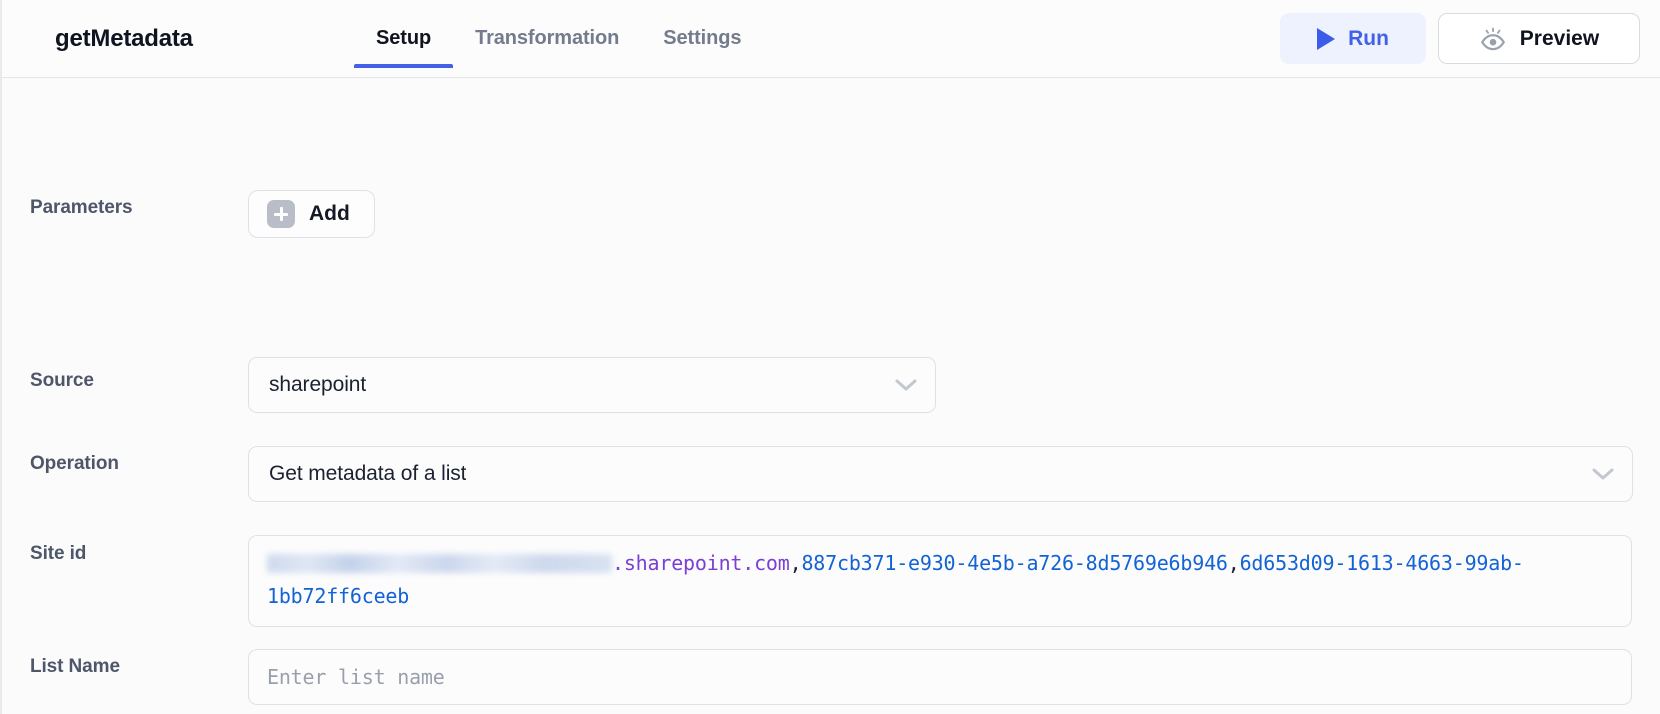 This screenshot has height=714, width=1660. Describe the element at coordinates (75, 666) in the screenshot. I see `label-list-name: List Name` at that location.